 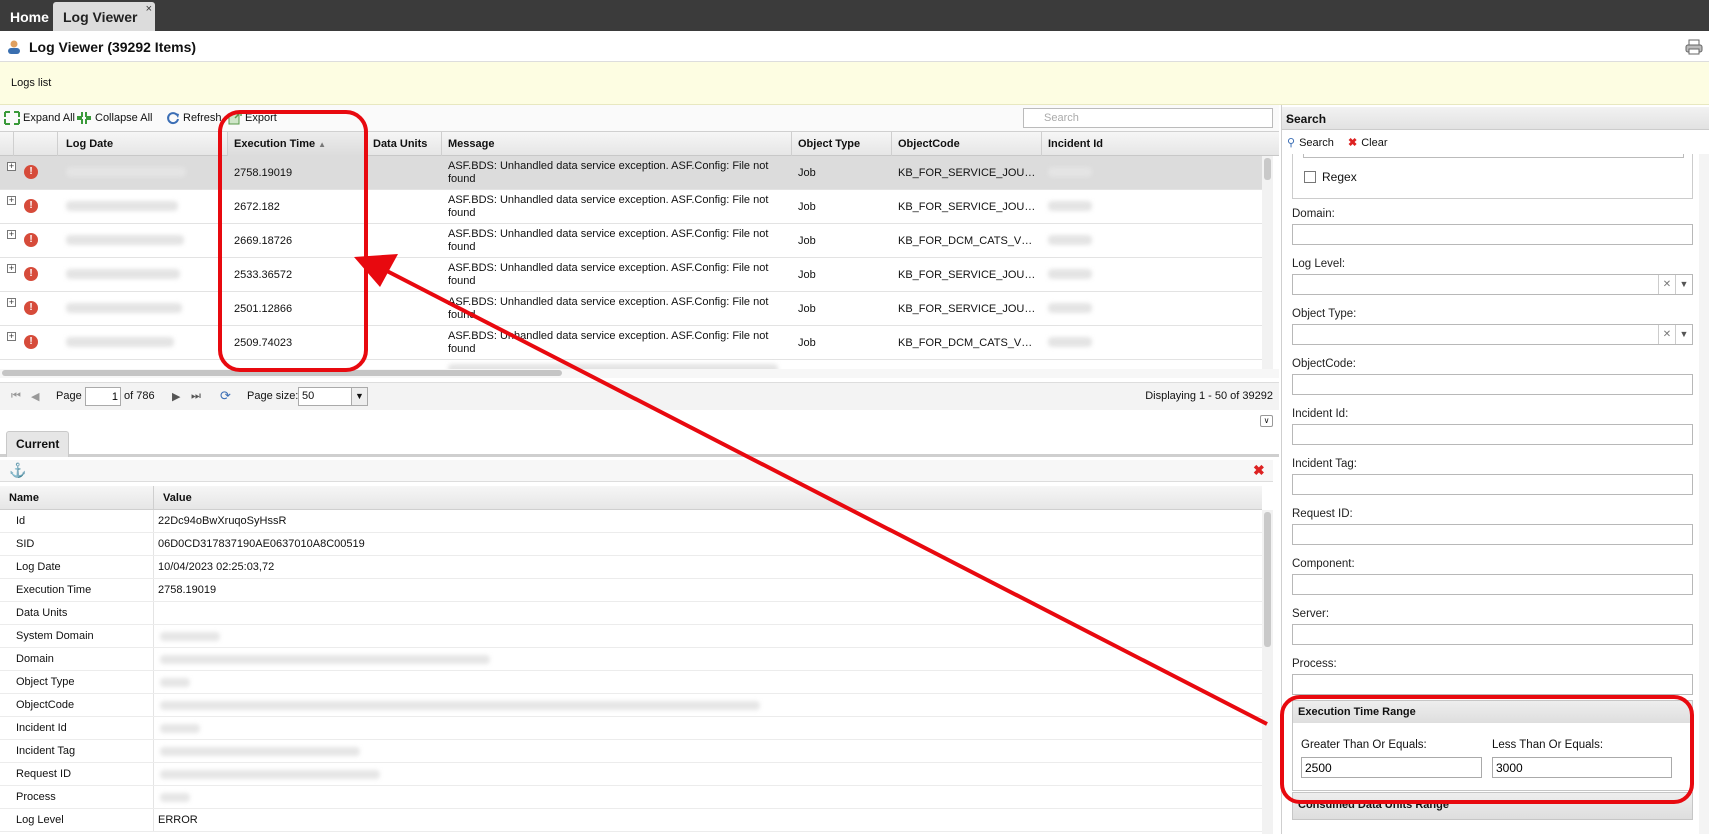 I want to click on tab-current: Current, so click(x=38, y=444).